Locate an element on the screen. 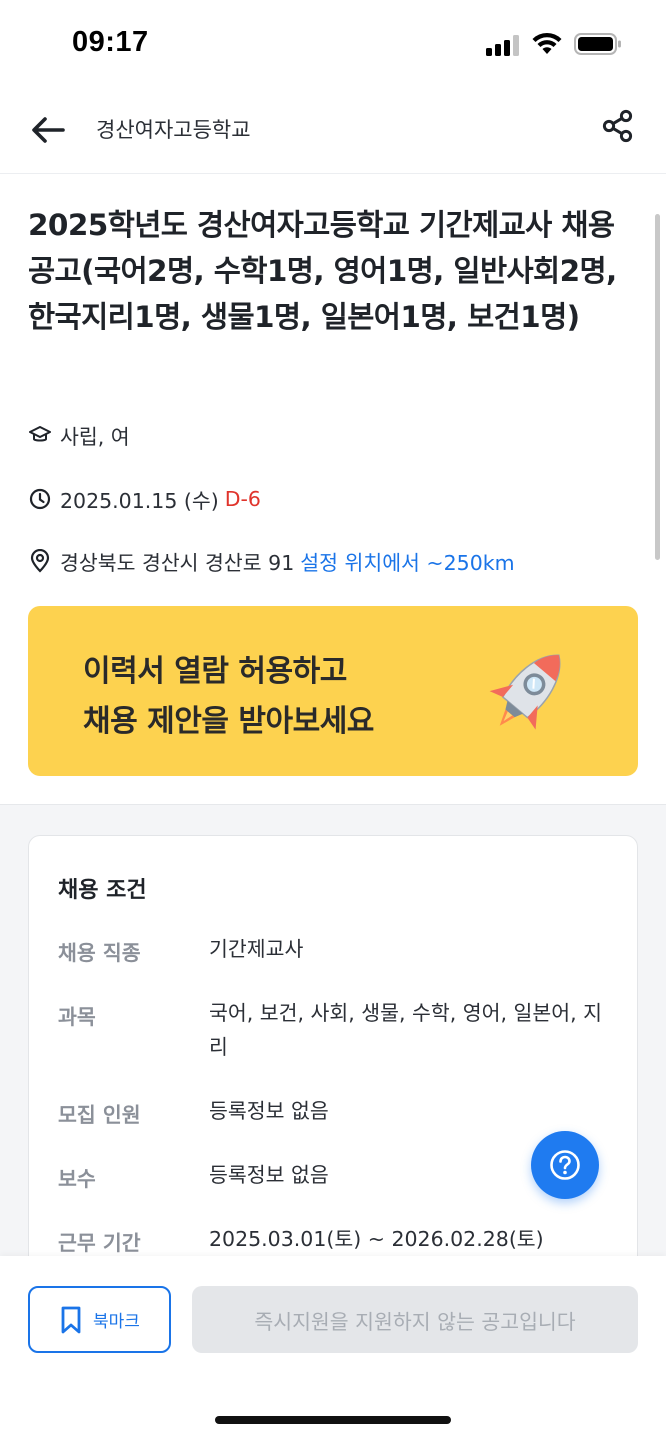 Image resolution: width=666 pixels, height=1440 pixels. share-button is located at coordinates (618, 126).